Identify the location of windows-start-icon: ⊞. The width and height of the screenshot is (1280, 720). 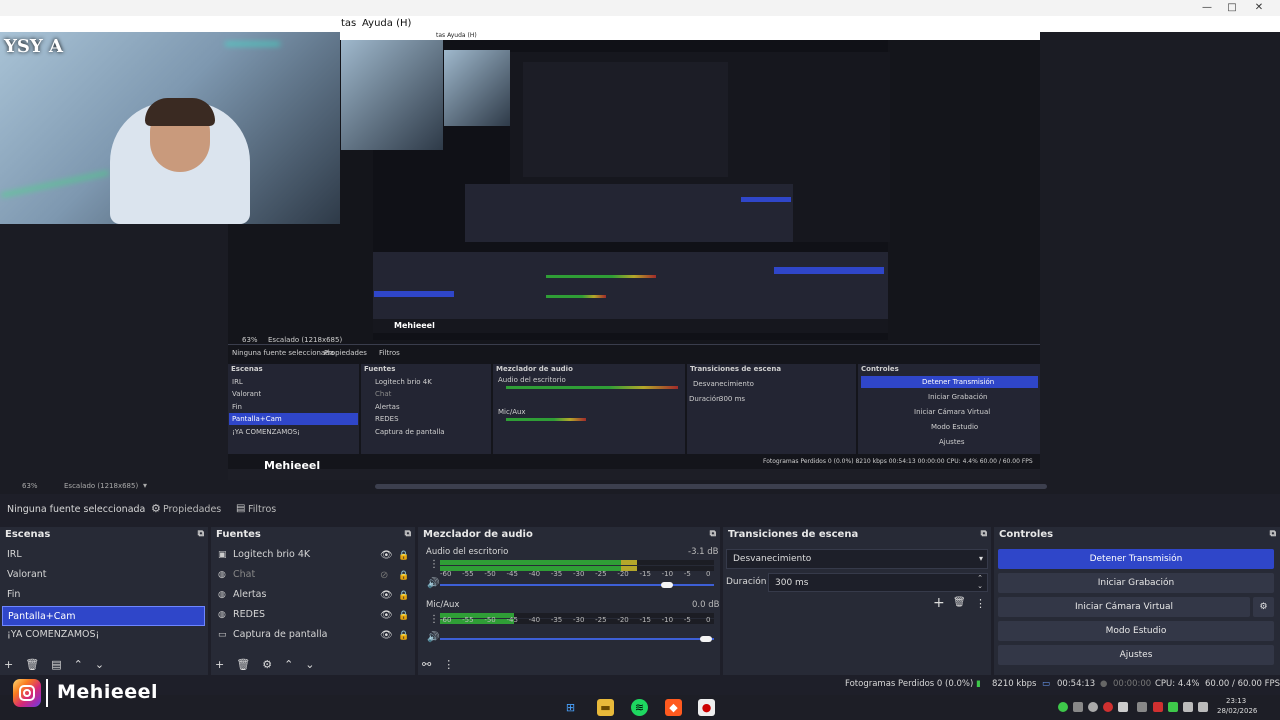
(570, 707).